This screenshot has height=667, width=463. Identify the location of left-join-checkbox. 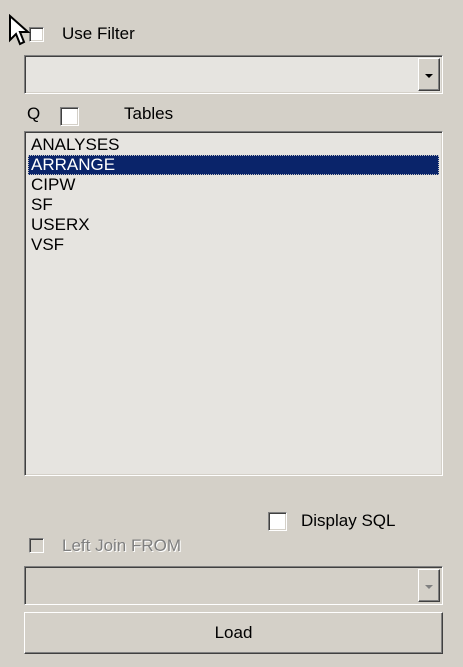
(36, 545).